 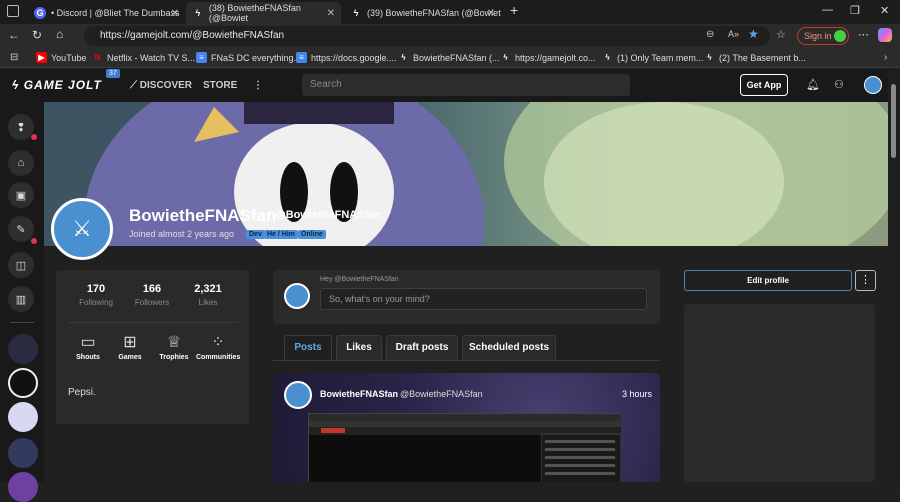 I want to click on close-window-icon: ✕, so click(x=884, y=10).